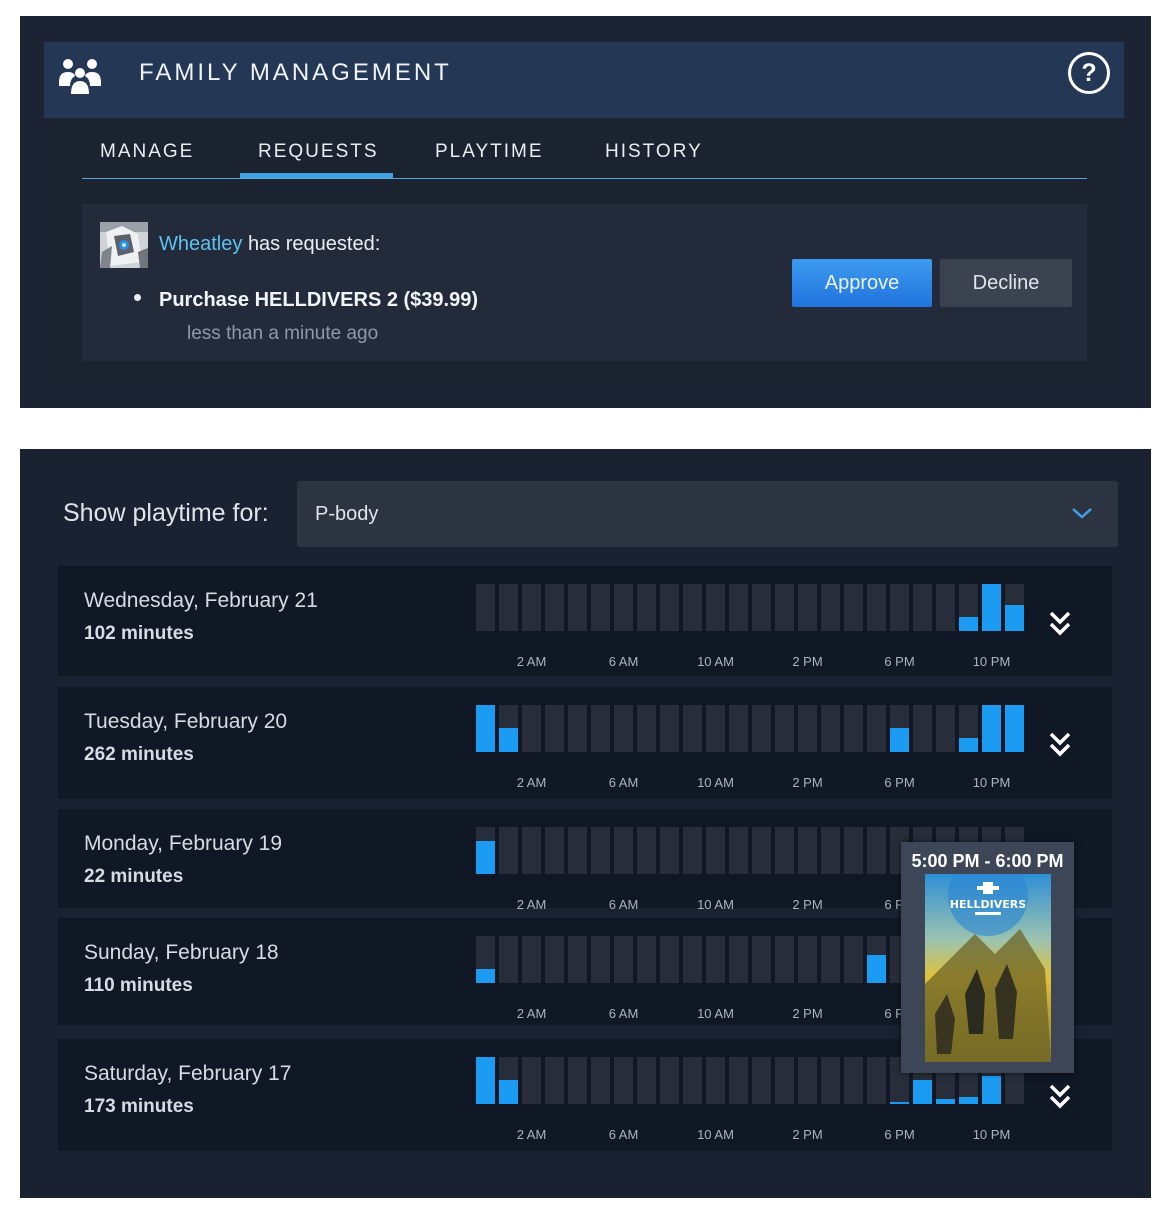 This screenshot has width=1171, height=1223. What do you see at coordinates (707, 514) in the screenshot?
I see `family-member-select: P-body` at bounding box center [707, 514].